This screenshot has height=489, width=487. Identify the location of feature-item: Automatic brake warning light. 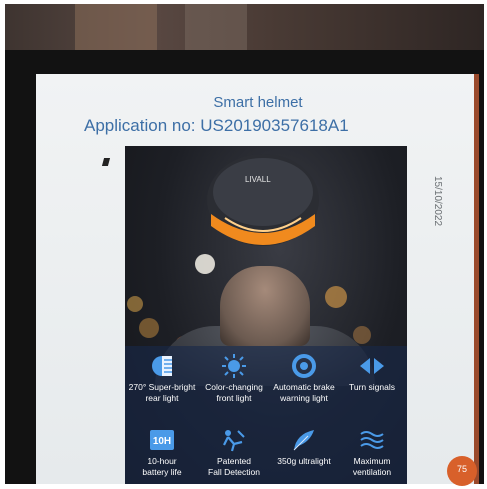
(304, 379).